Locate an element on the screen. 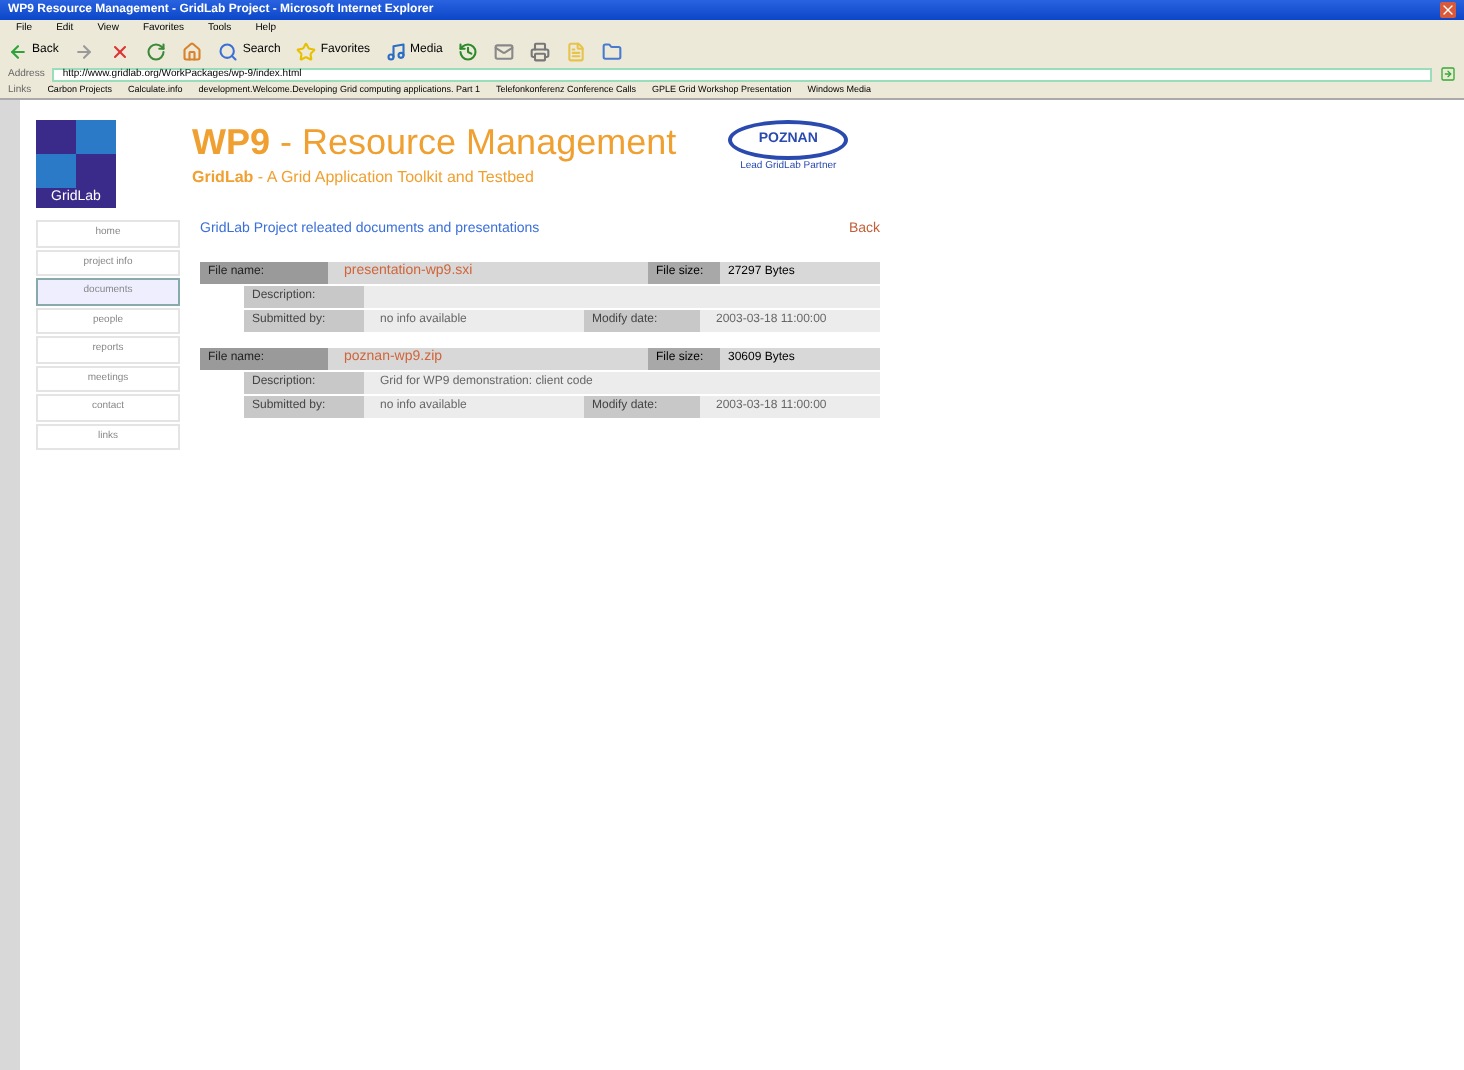 This screenshot has height=1070, width=1464. page-title: WP9 - Resource Management is located at coordinates (434, 142).